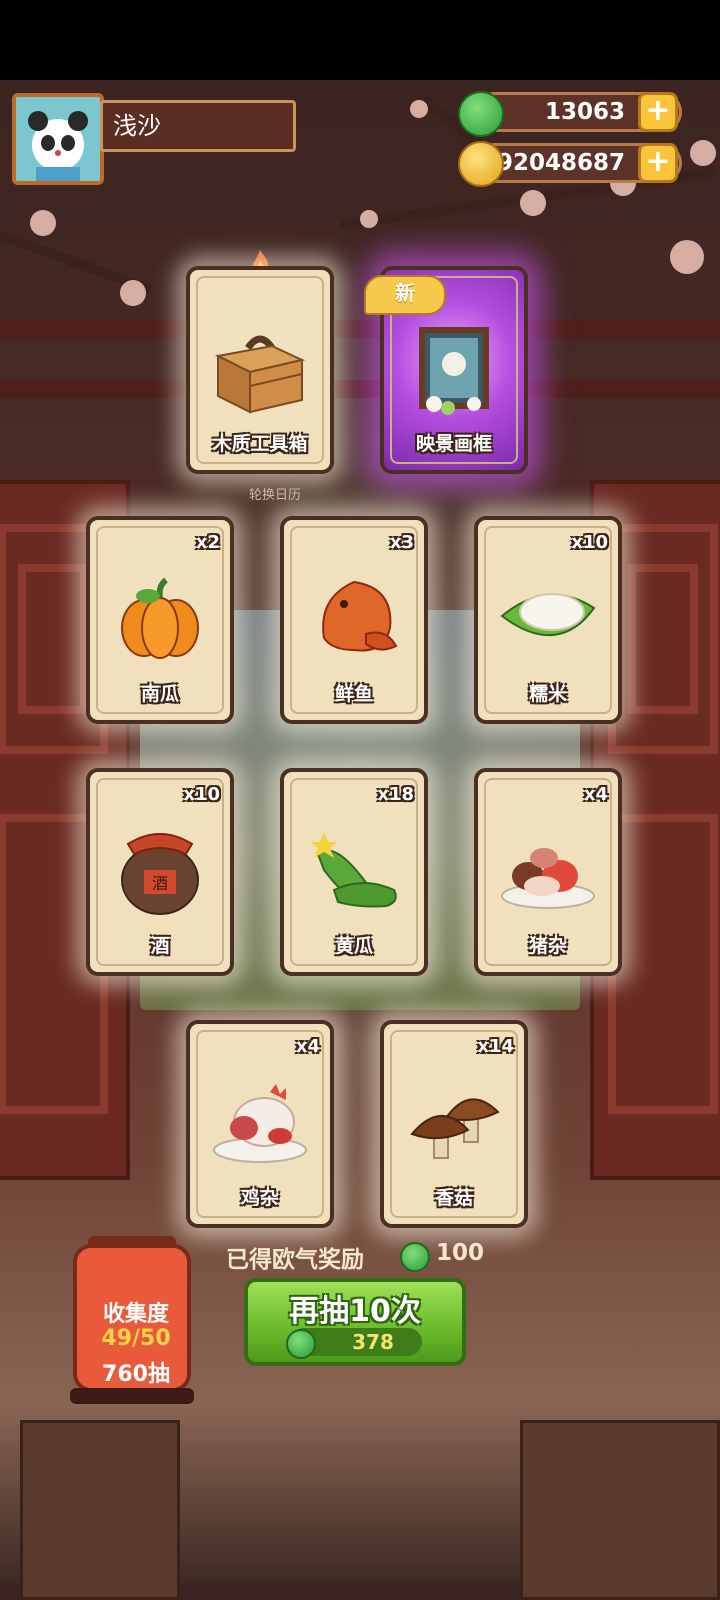 The image size is (720, 1600). What do you see at coordinates (160, 883) in the screenshot?
I see `wine-char: 酒` at bounding box center [160, 883].